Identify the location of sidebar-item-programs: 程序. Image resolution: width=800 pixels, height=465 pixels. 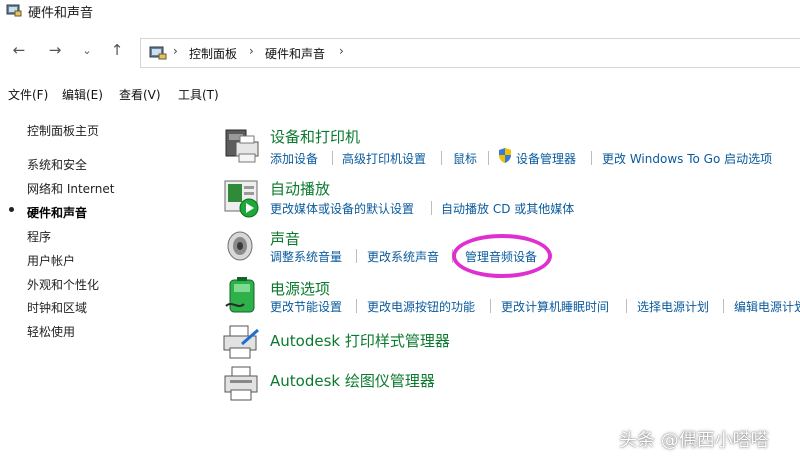
(39, 236).